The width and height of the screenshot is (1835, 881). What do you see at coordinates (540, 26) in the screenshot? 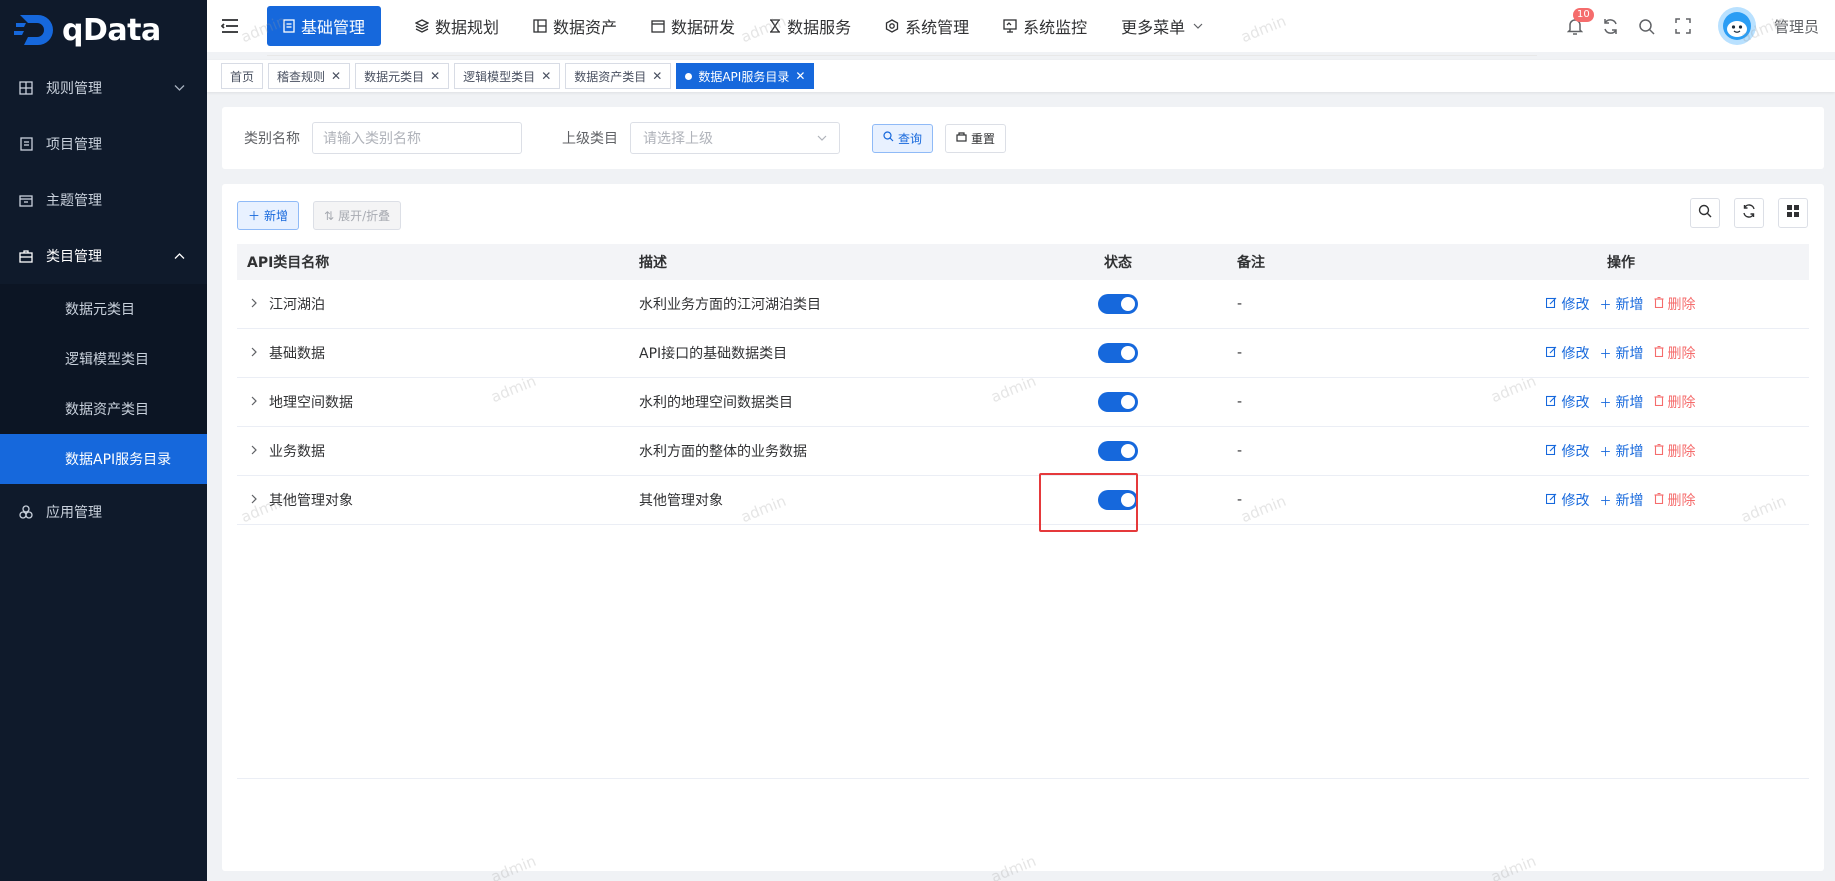
I see `database-icon` at bounding box center [540, 26].